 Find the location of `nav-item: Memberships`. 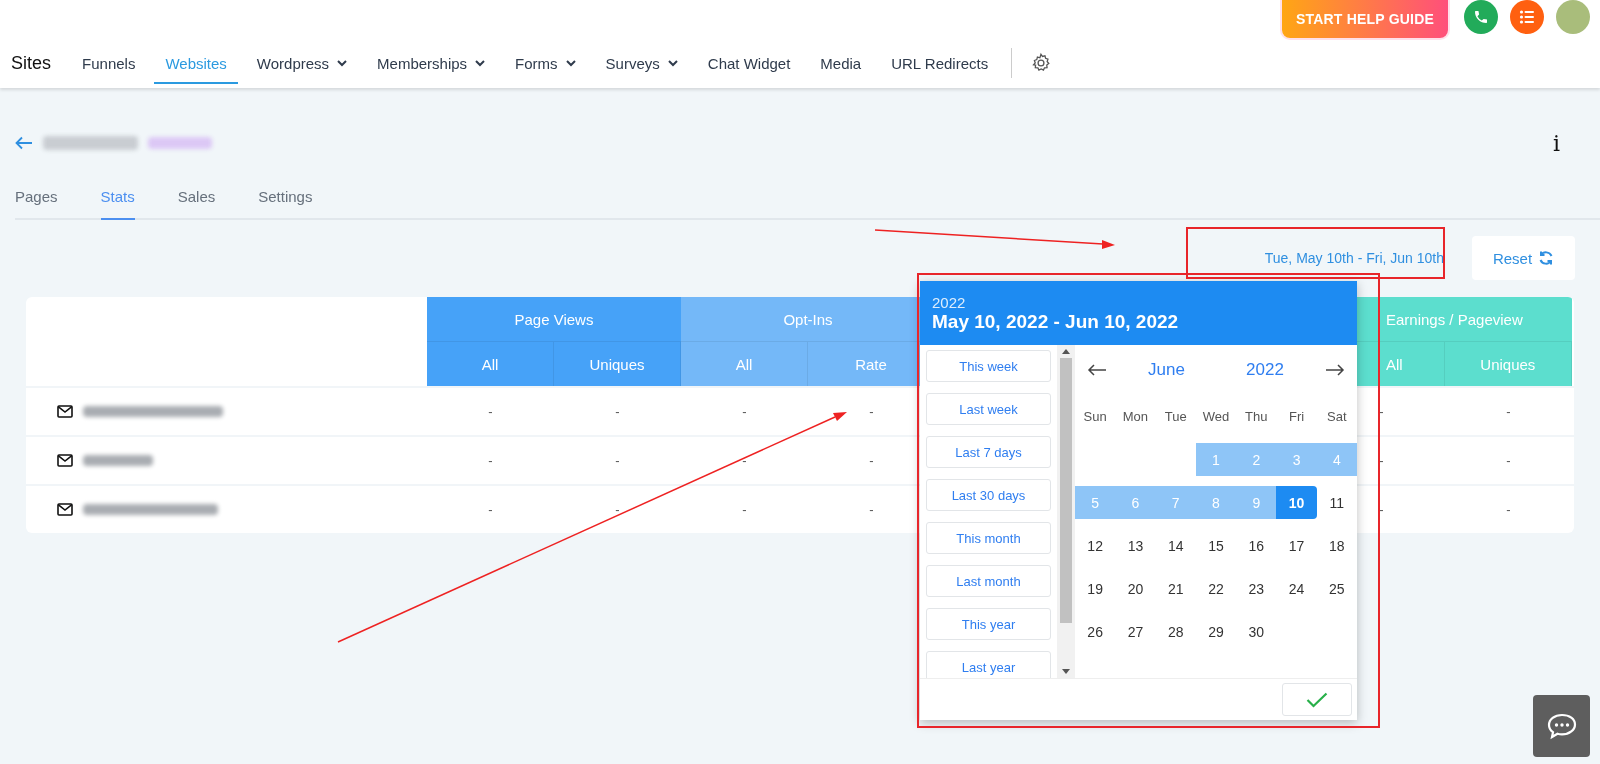

nav-item: Memberships is located at coordinates (431, 61).